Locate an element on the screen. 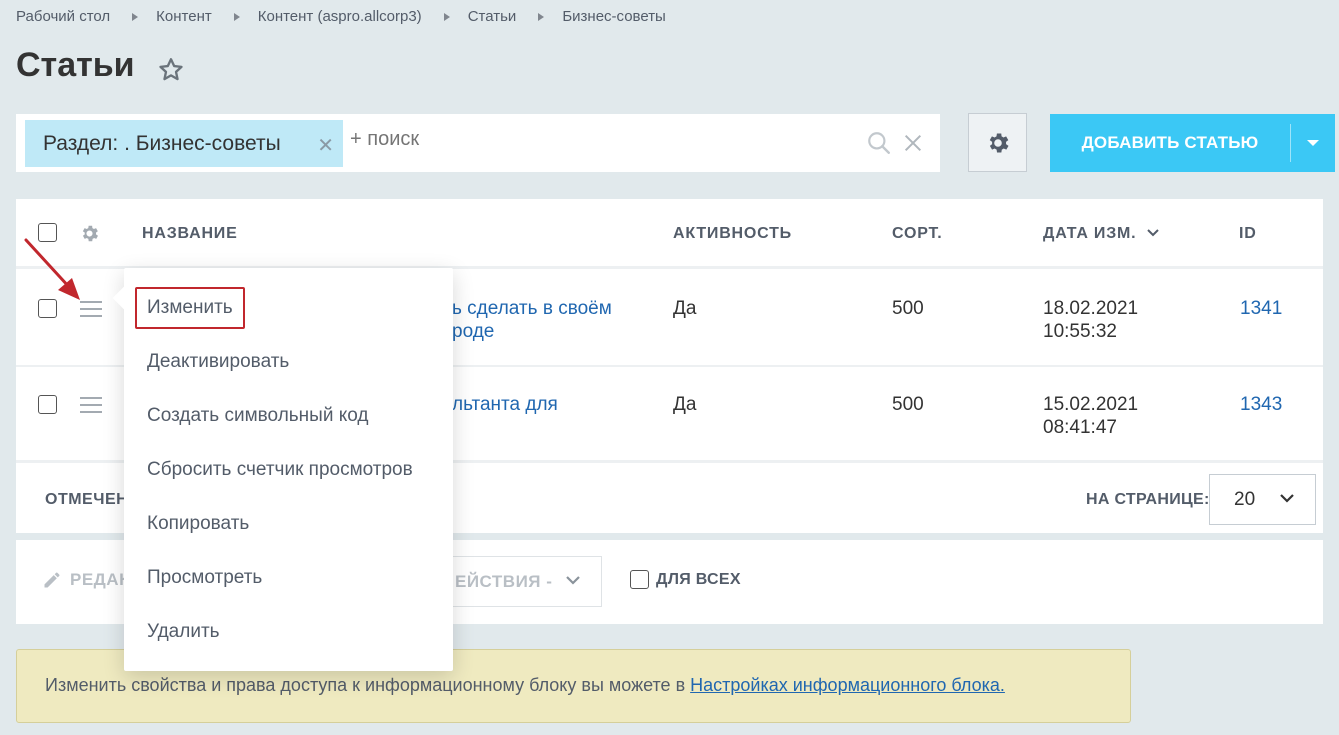 The height and width of the screenshot is (735, 1339). breadcrumb-item-content-site: Контент (aspro.allcorp3) is located at coordinates (340, 16).